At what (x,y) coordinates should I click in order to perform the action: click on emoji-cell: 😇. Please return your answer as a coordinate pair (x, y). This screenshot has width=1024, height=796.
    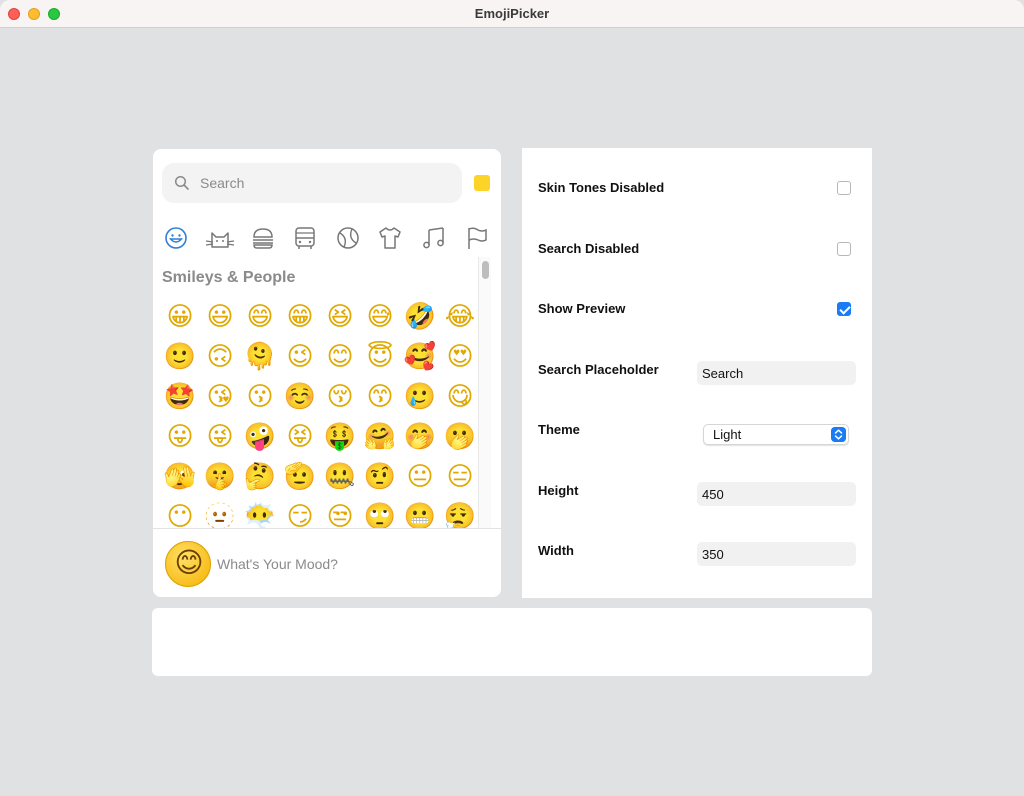
    Looking at the image, I should click on (380, 357).